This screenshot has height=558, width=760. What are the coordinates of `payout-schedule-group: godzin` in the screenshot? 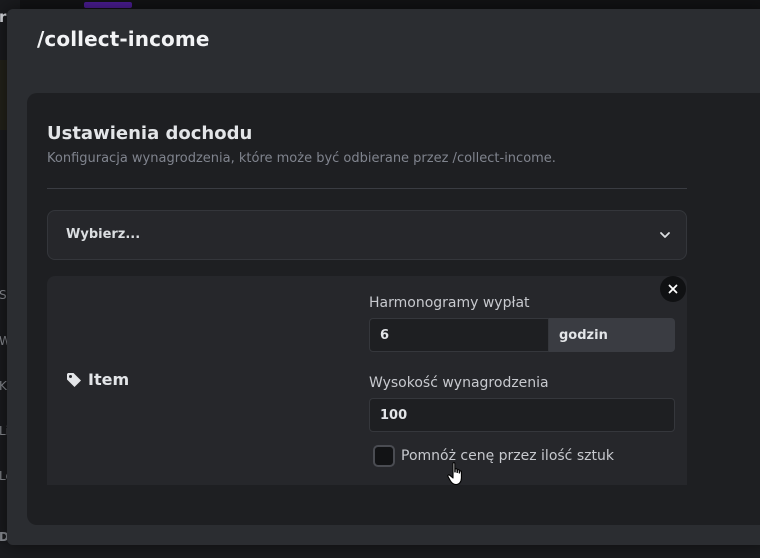 It's located at (522, 335).